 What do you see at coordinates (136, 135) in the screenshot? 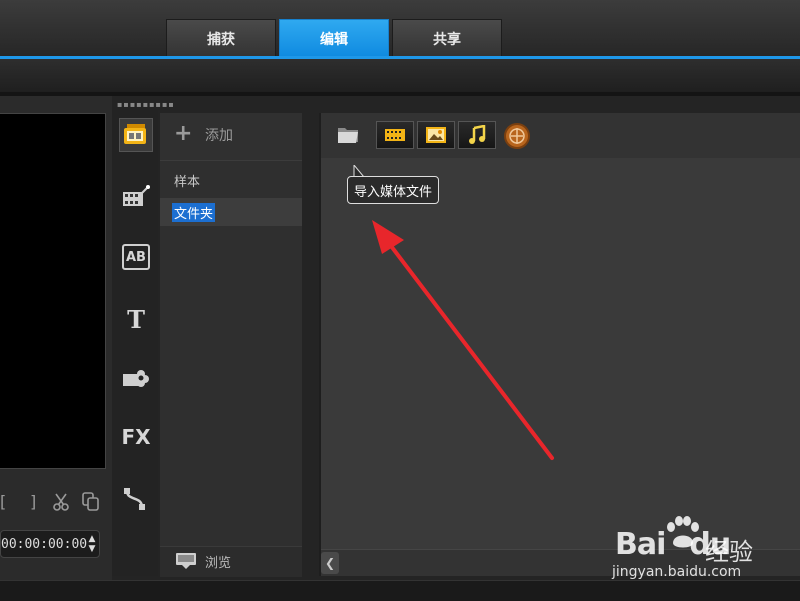
I see `media-icon` at bounding box center [136, 135].